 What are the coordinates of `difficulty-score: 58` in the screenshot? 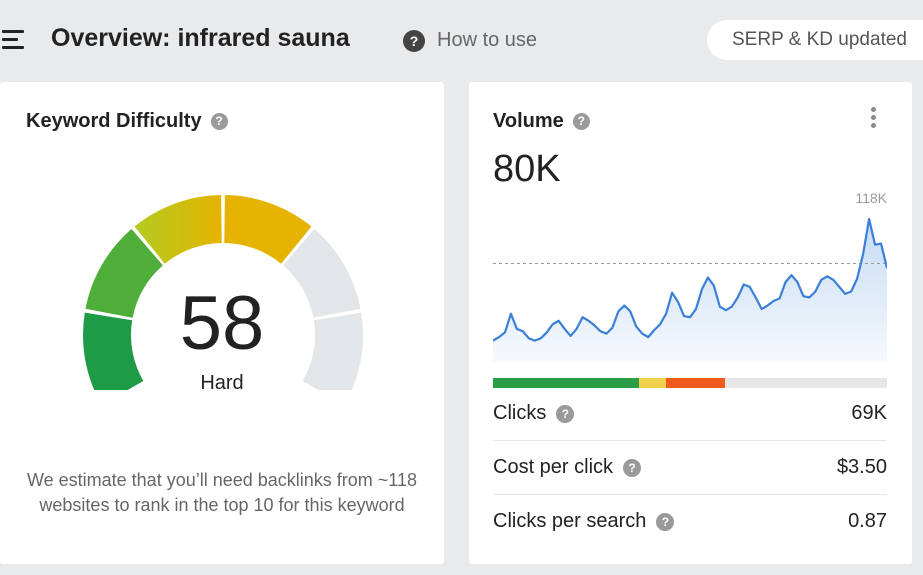 It's located at (222, 323).